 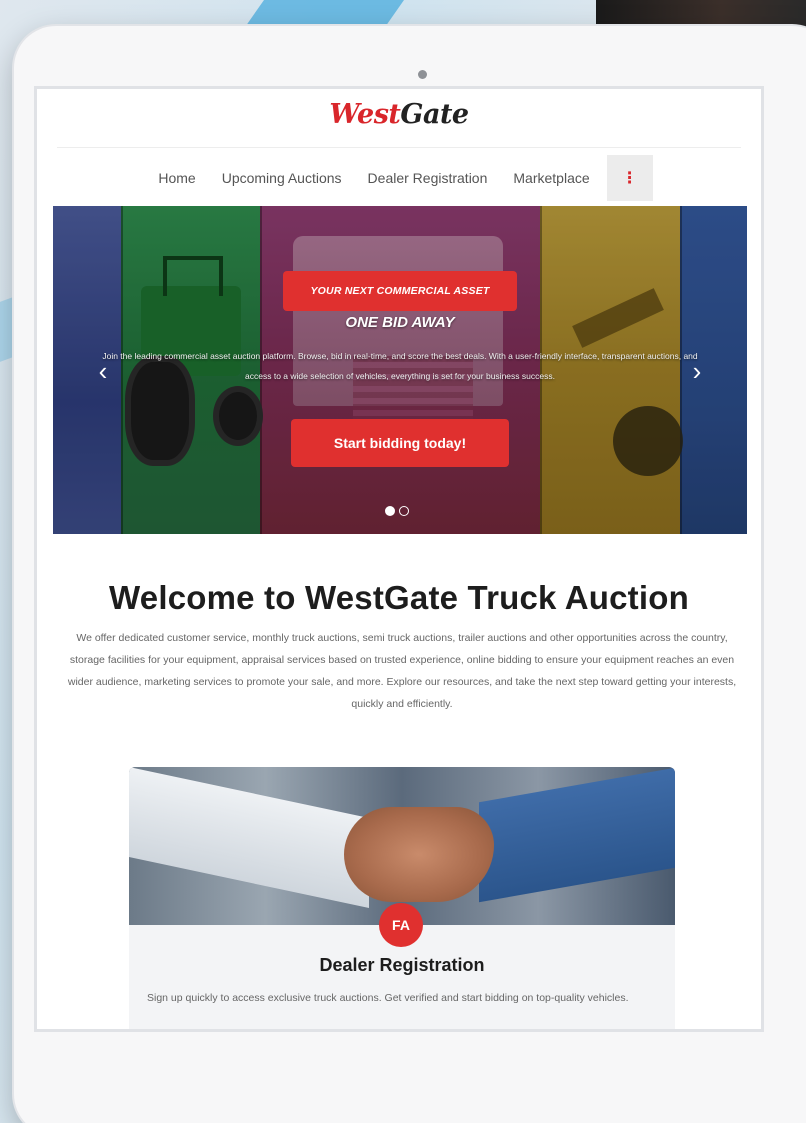 What do you see at coordinates (419, 854) in the screenshot?
I see `handshake-hands` at bounding box center [419, 854].